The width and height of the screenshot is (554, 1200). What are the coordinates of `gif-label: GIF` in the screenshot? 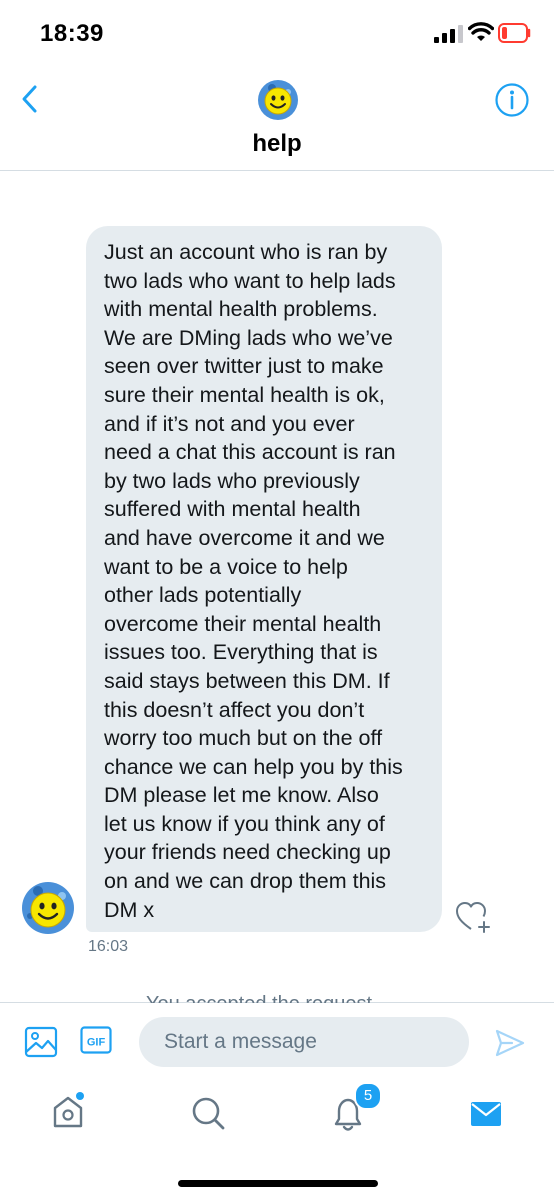 It's located at (96, 1043).